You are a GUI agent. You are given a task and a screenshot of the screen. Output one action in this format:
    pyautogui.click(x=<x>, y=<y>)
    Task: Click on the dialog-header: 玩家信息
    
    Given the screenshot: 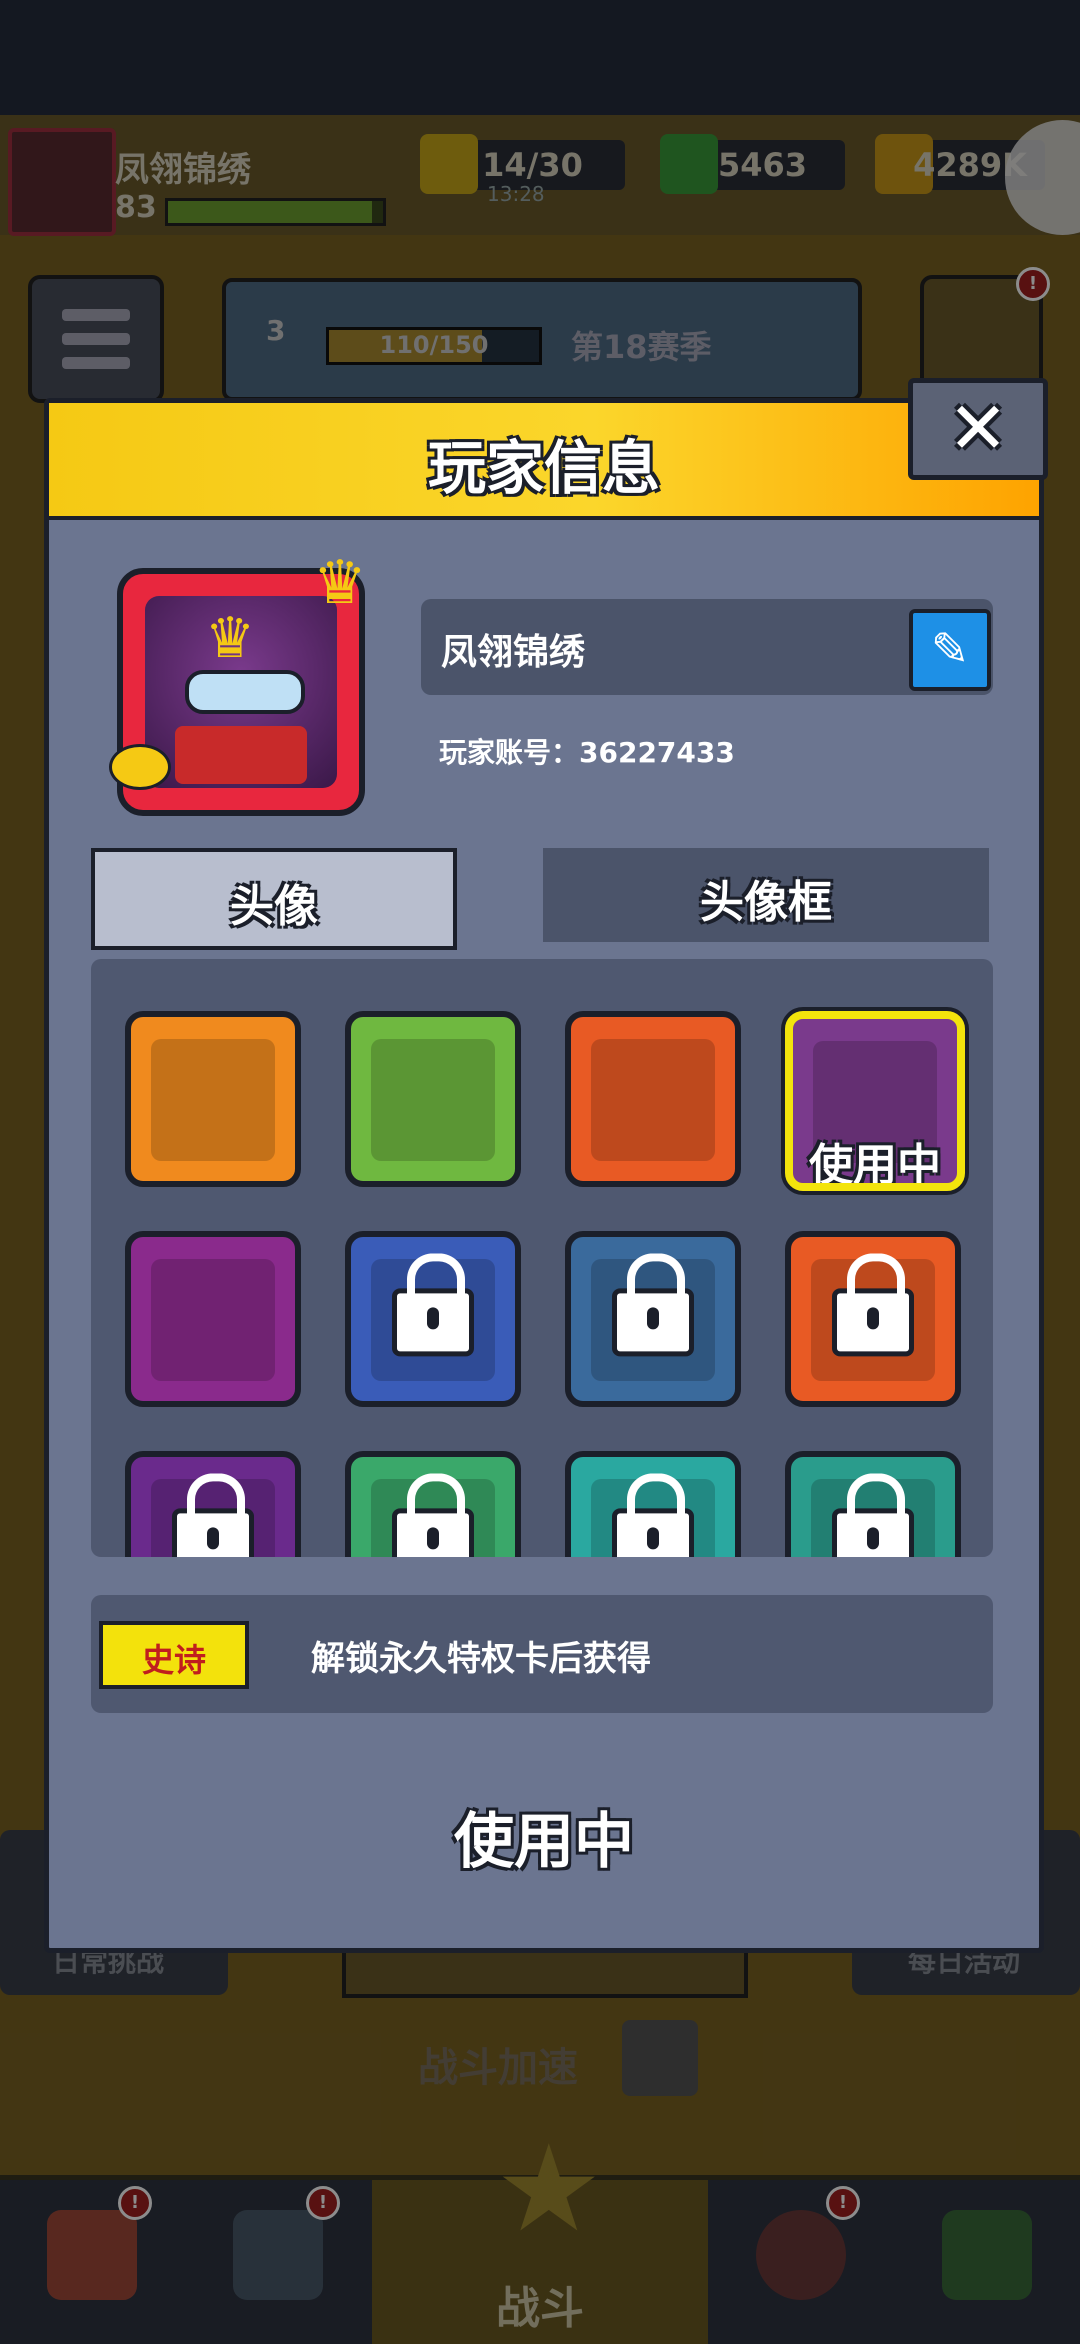 What is the action you would take?
    pyautogui.click(x=544, y=461)
    